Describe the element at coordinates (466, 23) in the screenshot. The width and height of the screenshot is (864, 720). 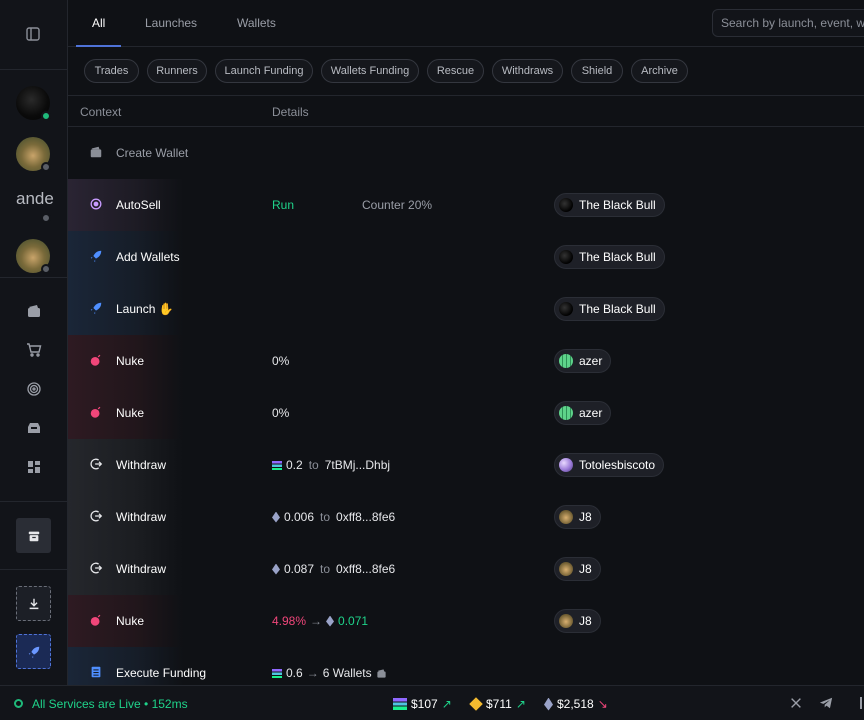
I see `tab-bar: All Launches Wallets` at that location.